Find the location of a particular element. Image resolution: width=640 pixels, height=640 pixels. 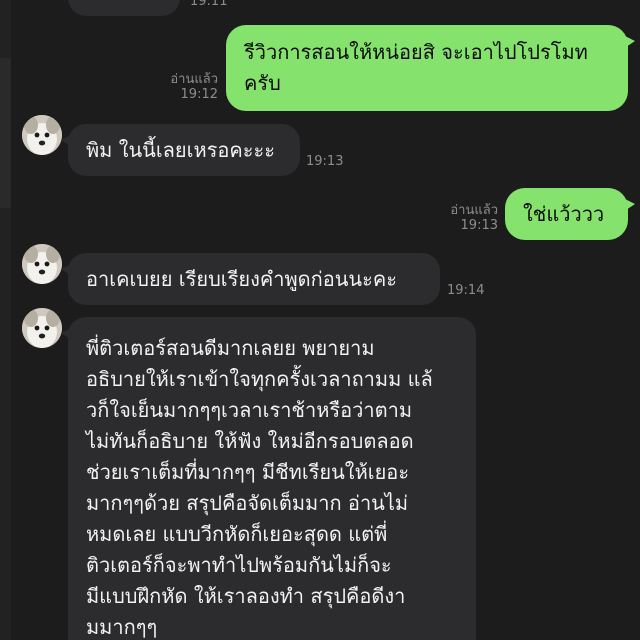

message-meta: อ่านแล้ว 19:12 is located at coordinates (184, 87).